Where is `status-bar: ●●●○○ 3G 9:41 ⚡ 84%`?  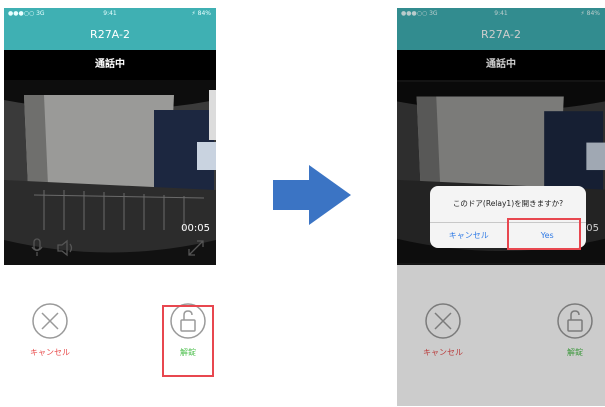
status-bar: ●●●○○ 3G 9:41 ⚡ 84% is located at coordinates (110, 13).